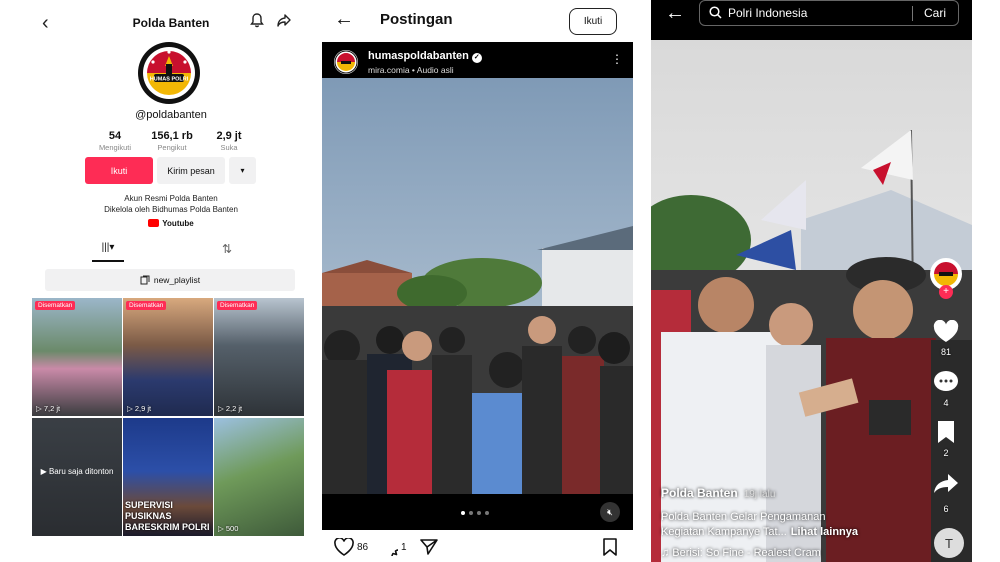 The width and height of the screenshot is (1000, 562). I want to click on video-thumbnail: ▷ 500, so click(259, 477).